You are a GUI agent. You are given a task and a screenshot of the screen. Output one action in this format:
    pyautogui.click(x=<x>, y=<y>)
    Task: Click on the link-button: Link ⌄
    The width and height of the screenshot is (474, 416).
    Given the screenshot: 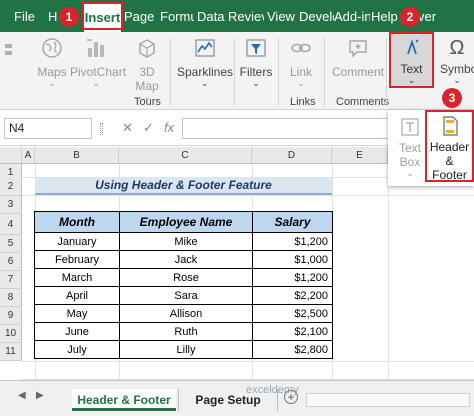 What is the action you would take?
    pyautogui.click(x=301, y=62)
    